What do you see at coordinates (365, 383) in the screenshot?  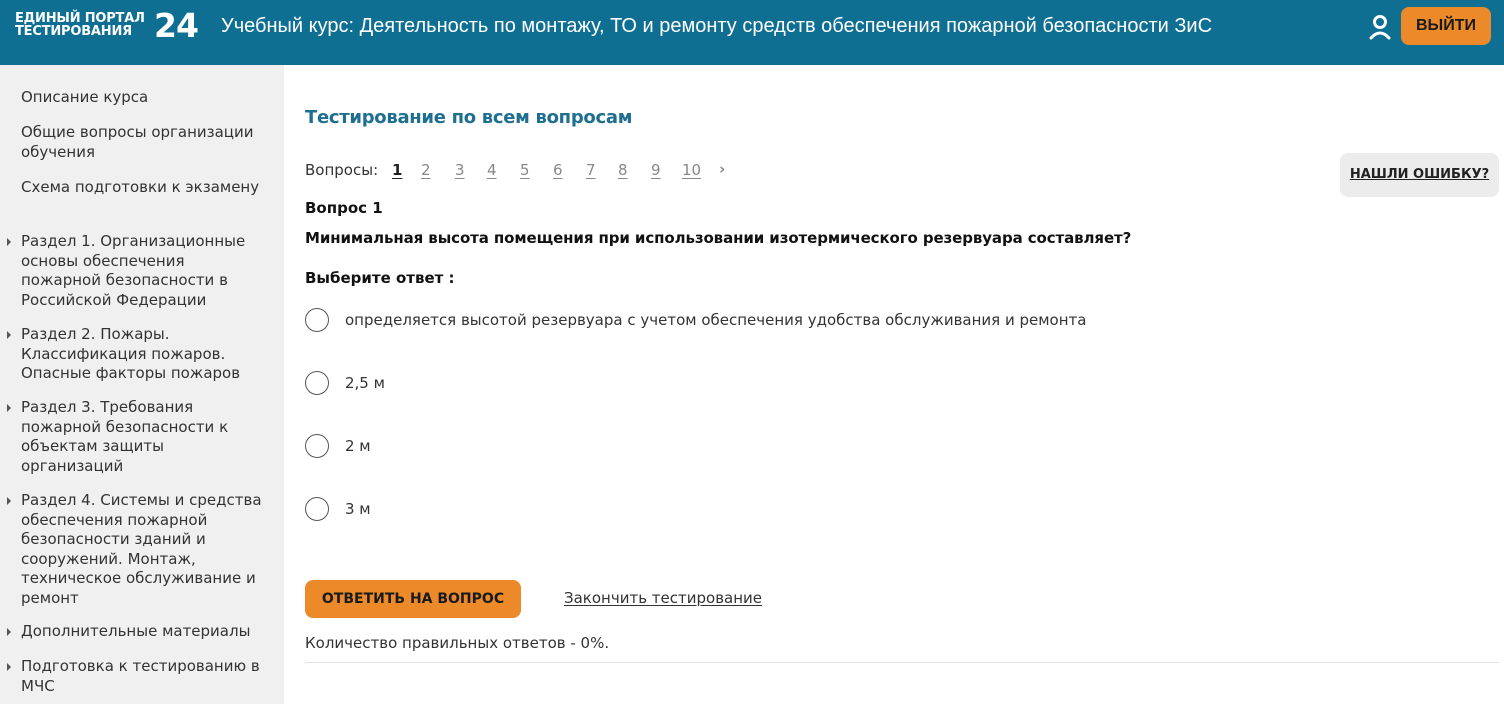 I see `answer-option-label: 2,5 м` at bounding box center [365, 383].